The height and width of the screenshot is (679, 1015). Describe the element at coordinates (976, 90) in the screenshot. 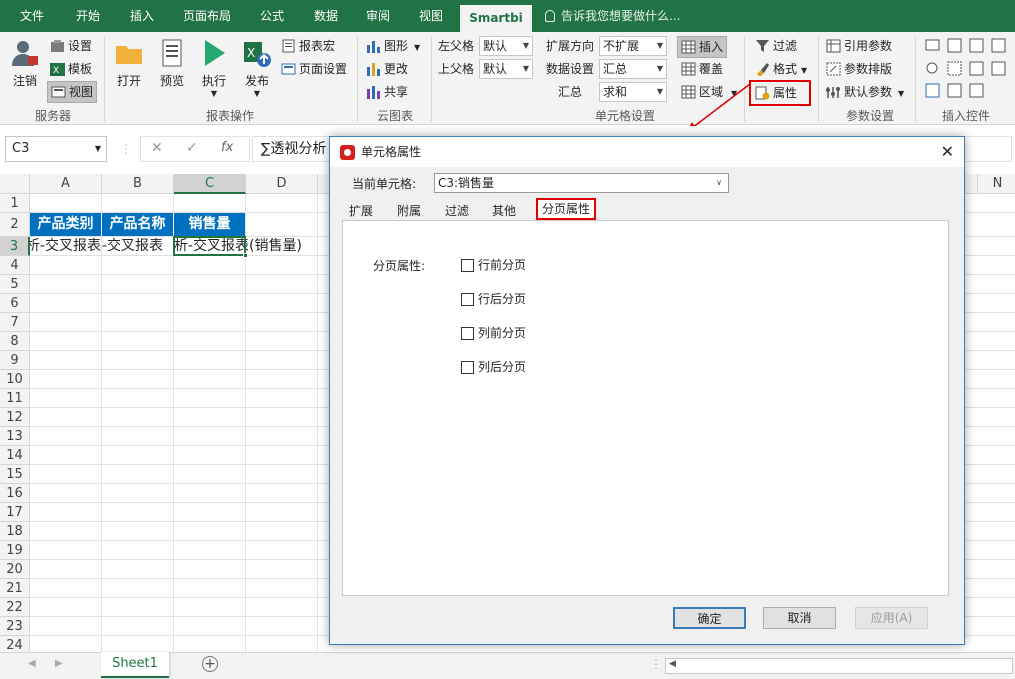

I see `label-control-icon` at that location.